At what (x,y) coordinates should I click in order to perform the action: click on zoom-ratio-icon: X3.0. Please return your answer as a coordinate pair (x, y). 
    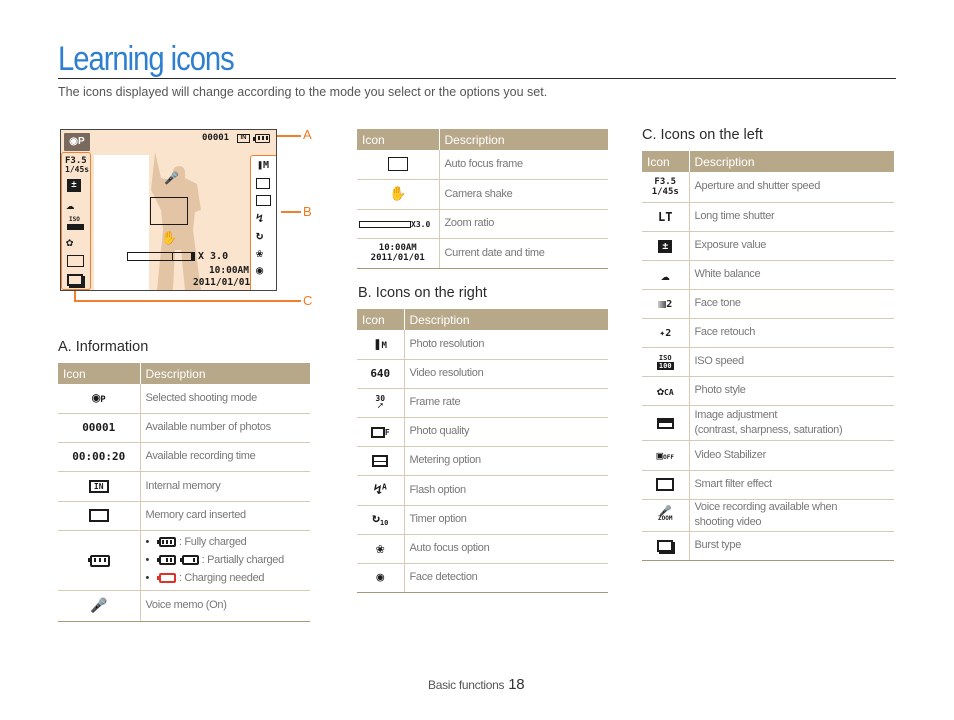
    Looking at the image, I should click on (398, 224).